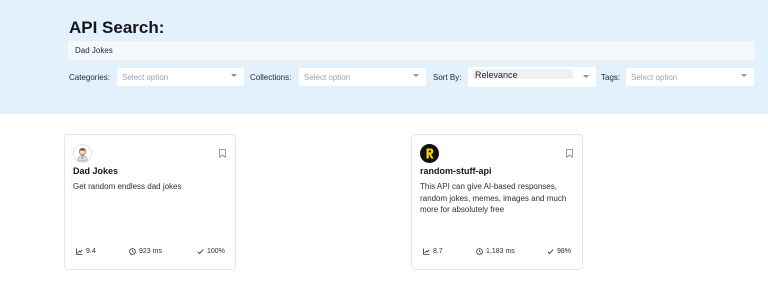 This screenshot has height=293, width=768. What do you see at coordinates (500, 251) in the screenshot?
I see `latency-value: 1,183 ms` at bounding box center [500, 251].